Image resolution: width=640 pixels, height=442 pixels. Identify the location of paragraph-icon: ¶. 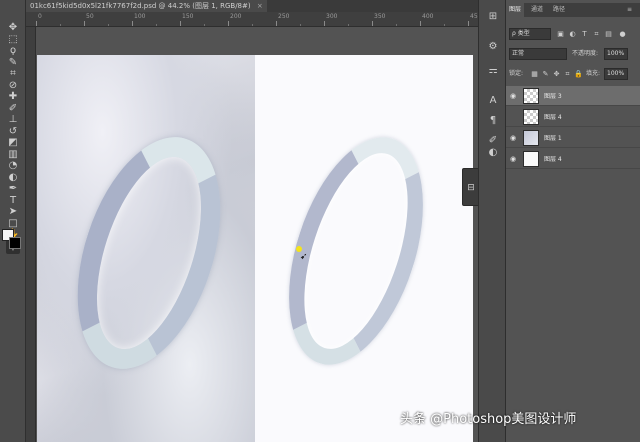
(493, 121).